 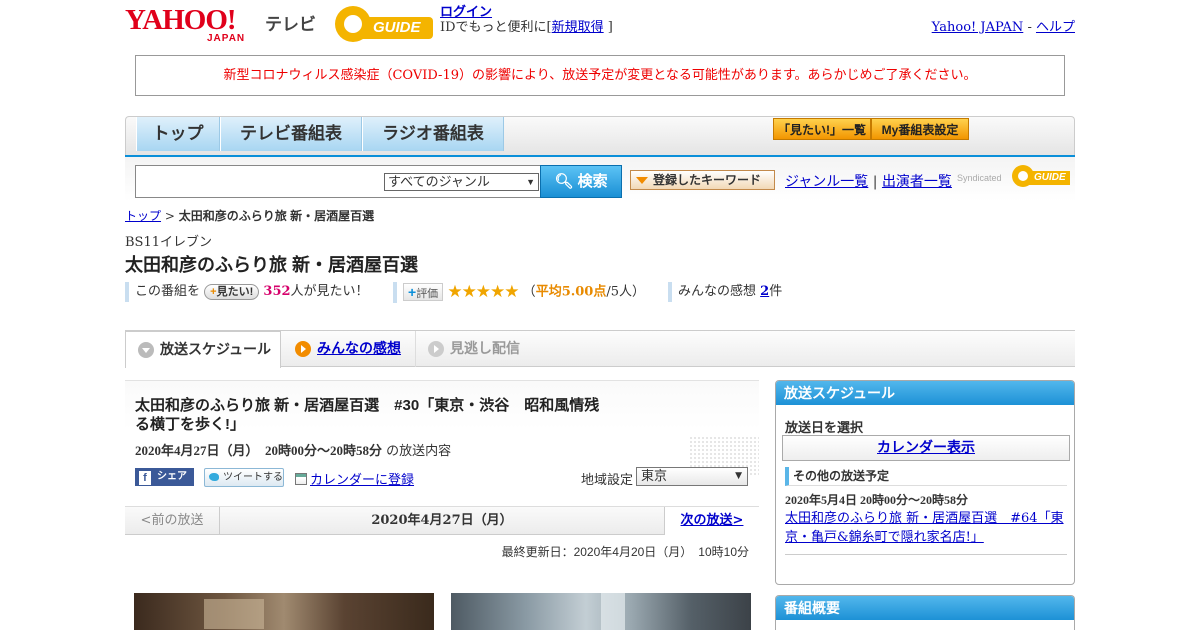 I want to click on syndicated-text: Syndicated, so click(x=979, y=178).